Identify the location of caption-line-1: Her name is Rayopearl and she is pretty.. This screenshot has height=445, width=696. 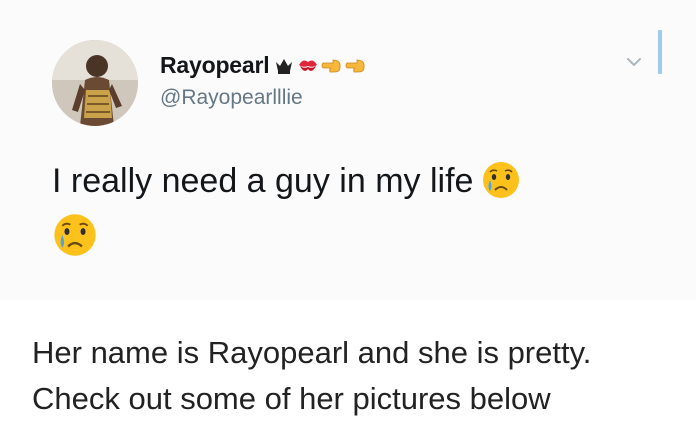
(312, 352).